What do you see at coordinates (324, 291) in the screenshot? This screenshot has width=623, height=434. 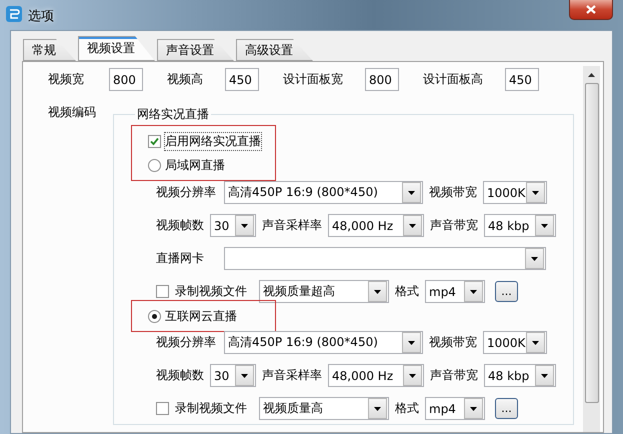 I see `dropdown: 视频质量超高` at bounding box center [324, 291].